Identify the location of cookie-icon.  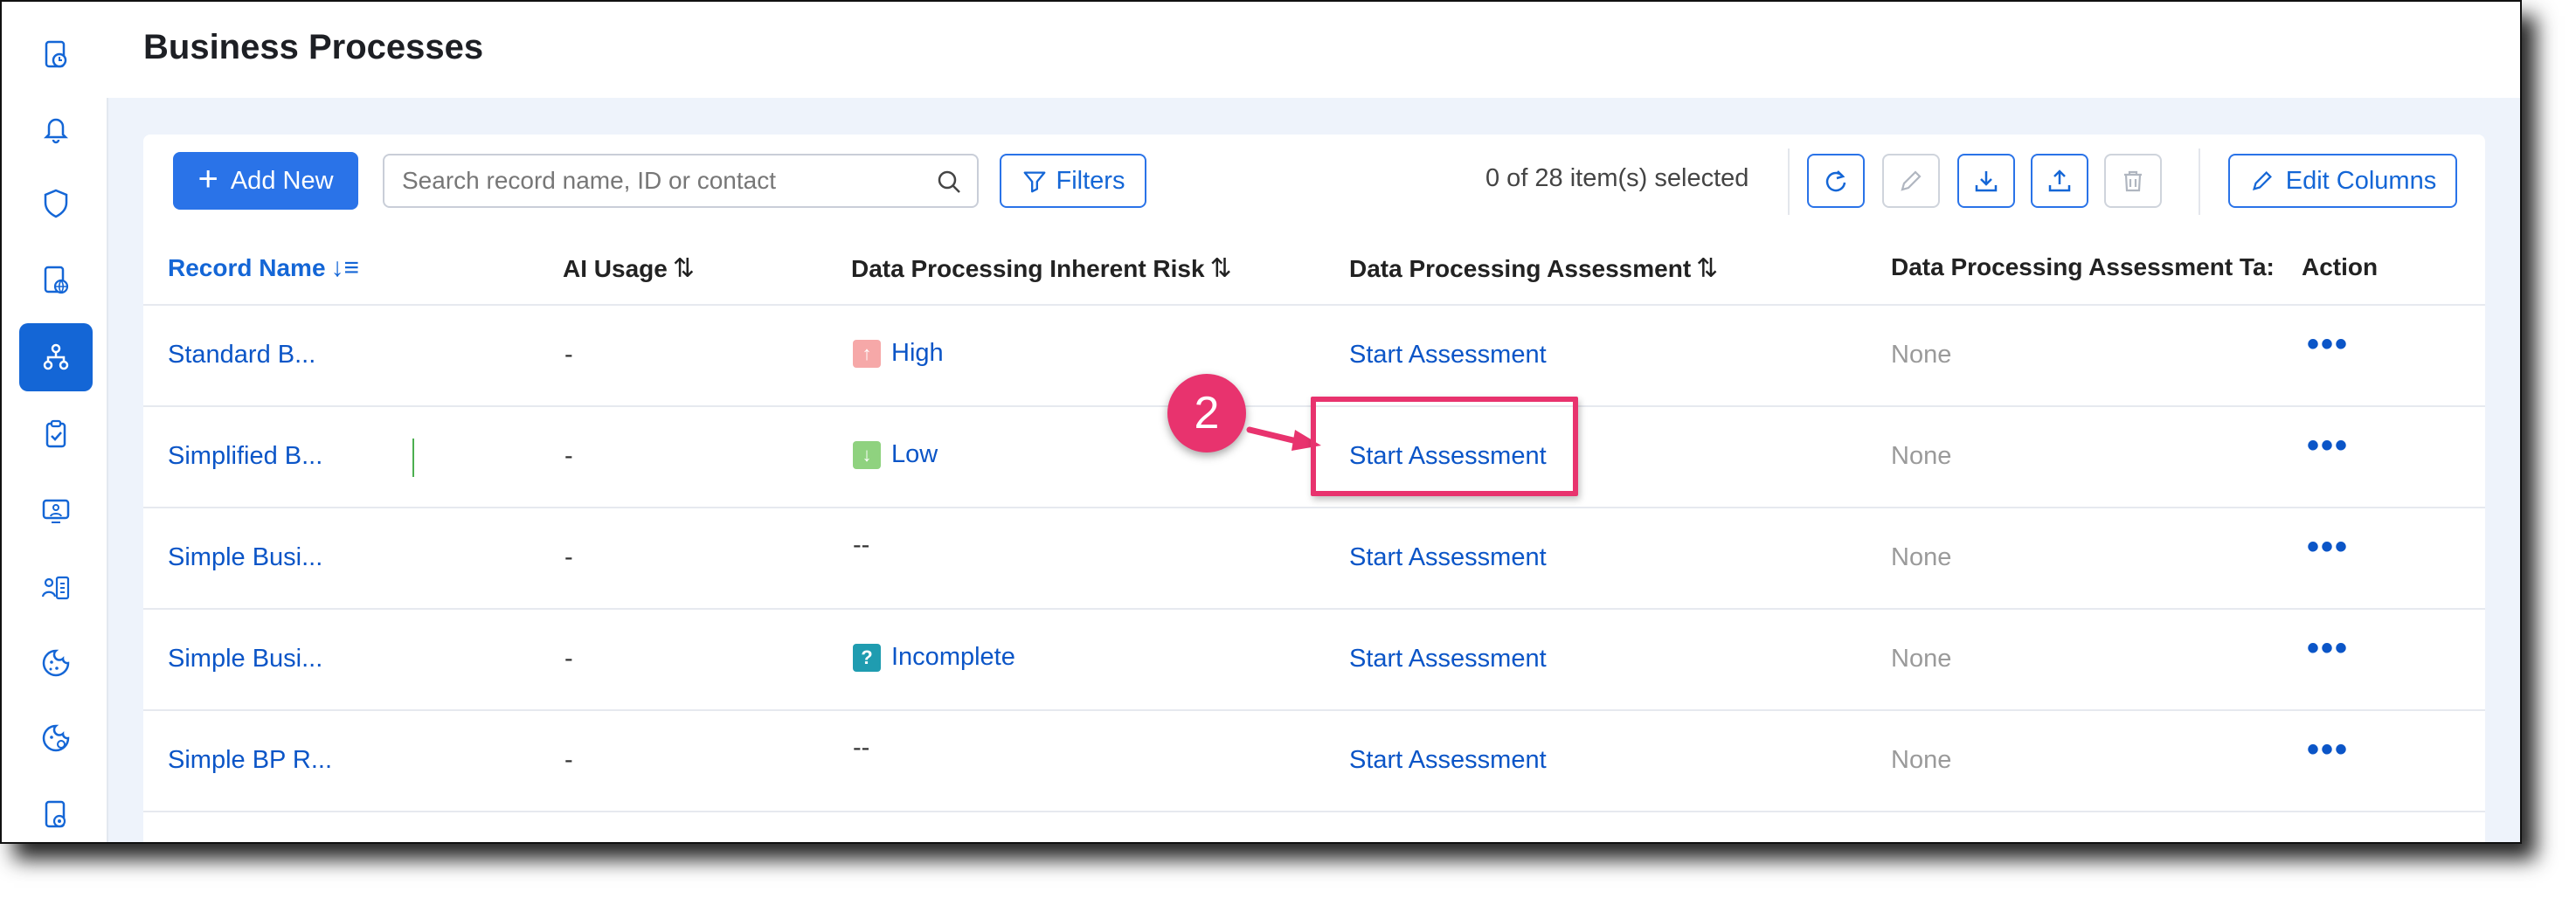
(56, 663).